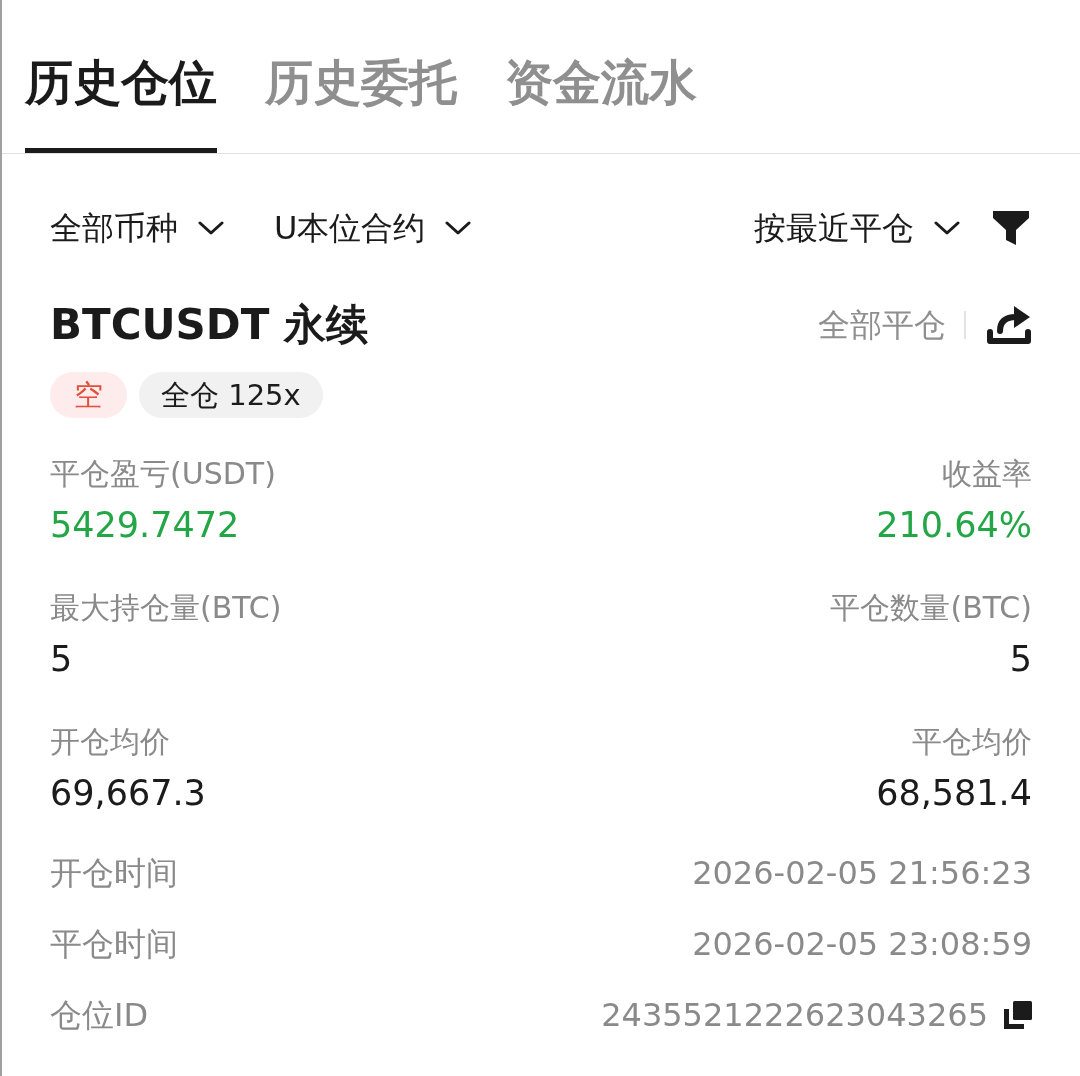 This screenshot has height=1076, width=1080. I want to click on stat-label: 收益率, so click(987, 474).